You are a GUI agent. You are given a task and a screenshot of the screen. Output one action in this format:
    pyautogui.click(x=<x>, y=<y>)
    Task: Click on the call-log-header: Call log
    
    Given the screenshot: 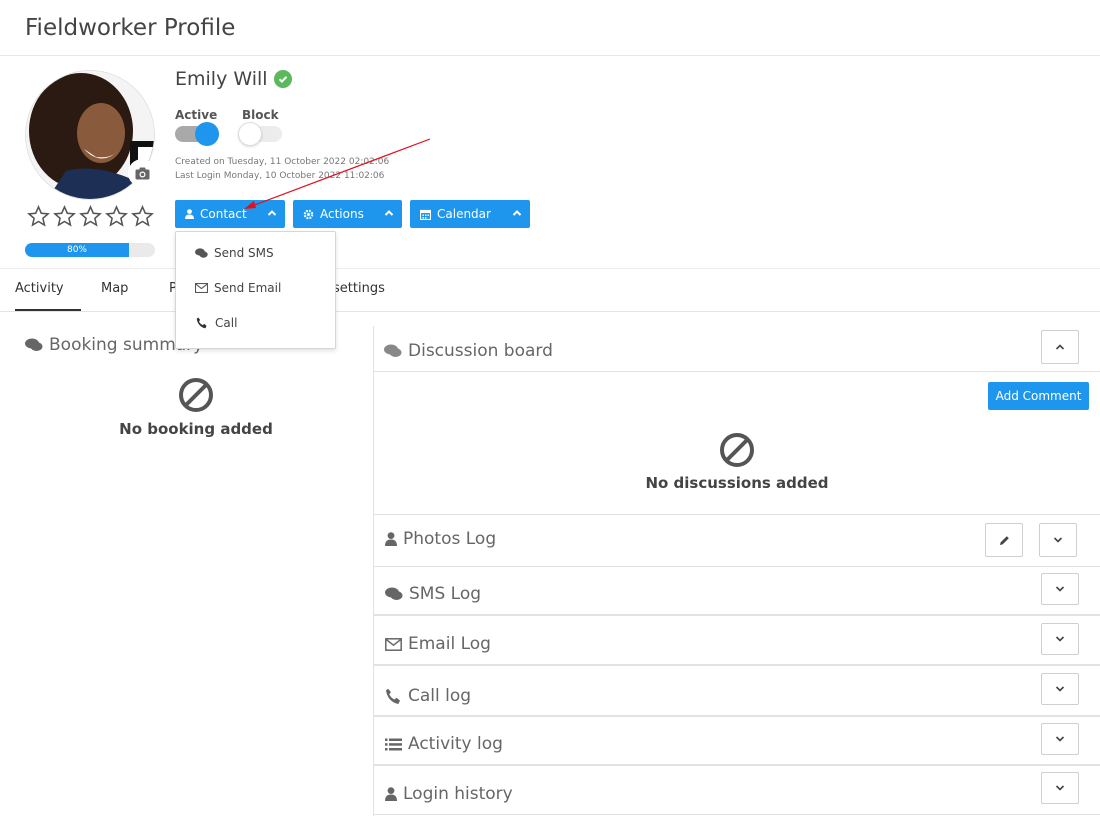 What is the action you would take?
    pyautogui.click(x=428, y=696)
    